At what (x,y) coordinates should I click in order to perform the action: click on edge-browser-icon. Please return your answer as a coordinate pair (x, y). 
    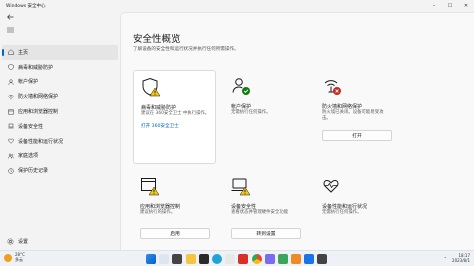
    Looking at the image, I should click on (216, 259).